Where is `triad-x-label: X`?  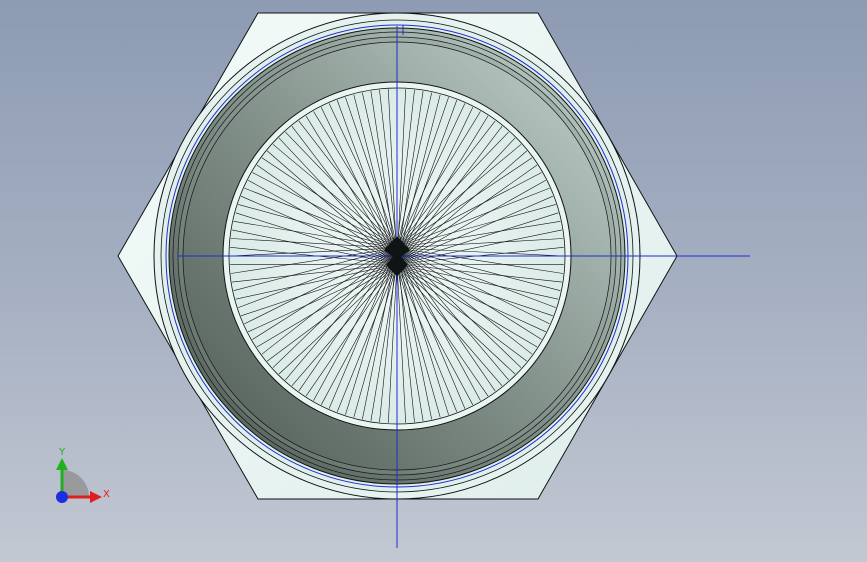 triad-x-label: X is located at coordinates (106, 494).